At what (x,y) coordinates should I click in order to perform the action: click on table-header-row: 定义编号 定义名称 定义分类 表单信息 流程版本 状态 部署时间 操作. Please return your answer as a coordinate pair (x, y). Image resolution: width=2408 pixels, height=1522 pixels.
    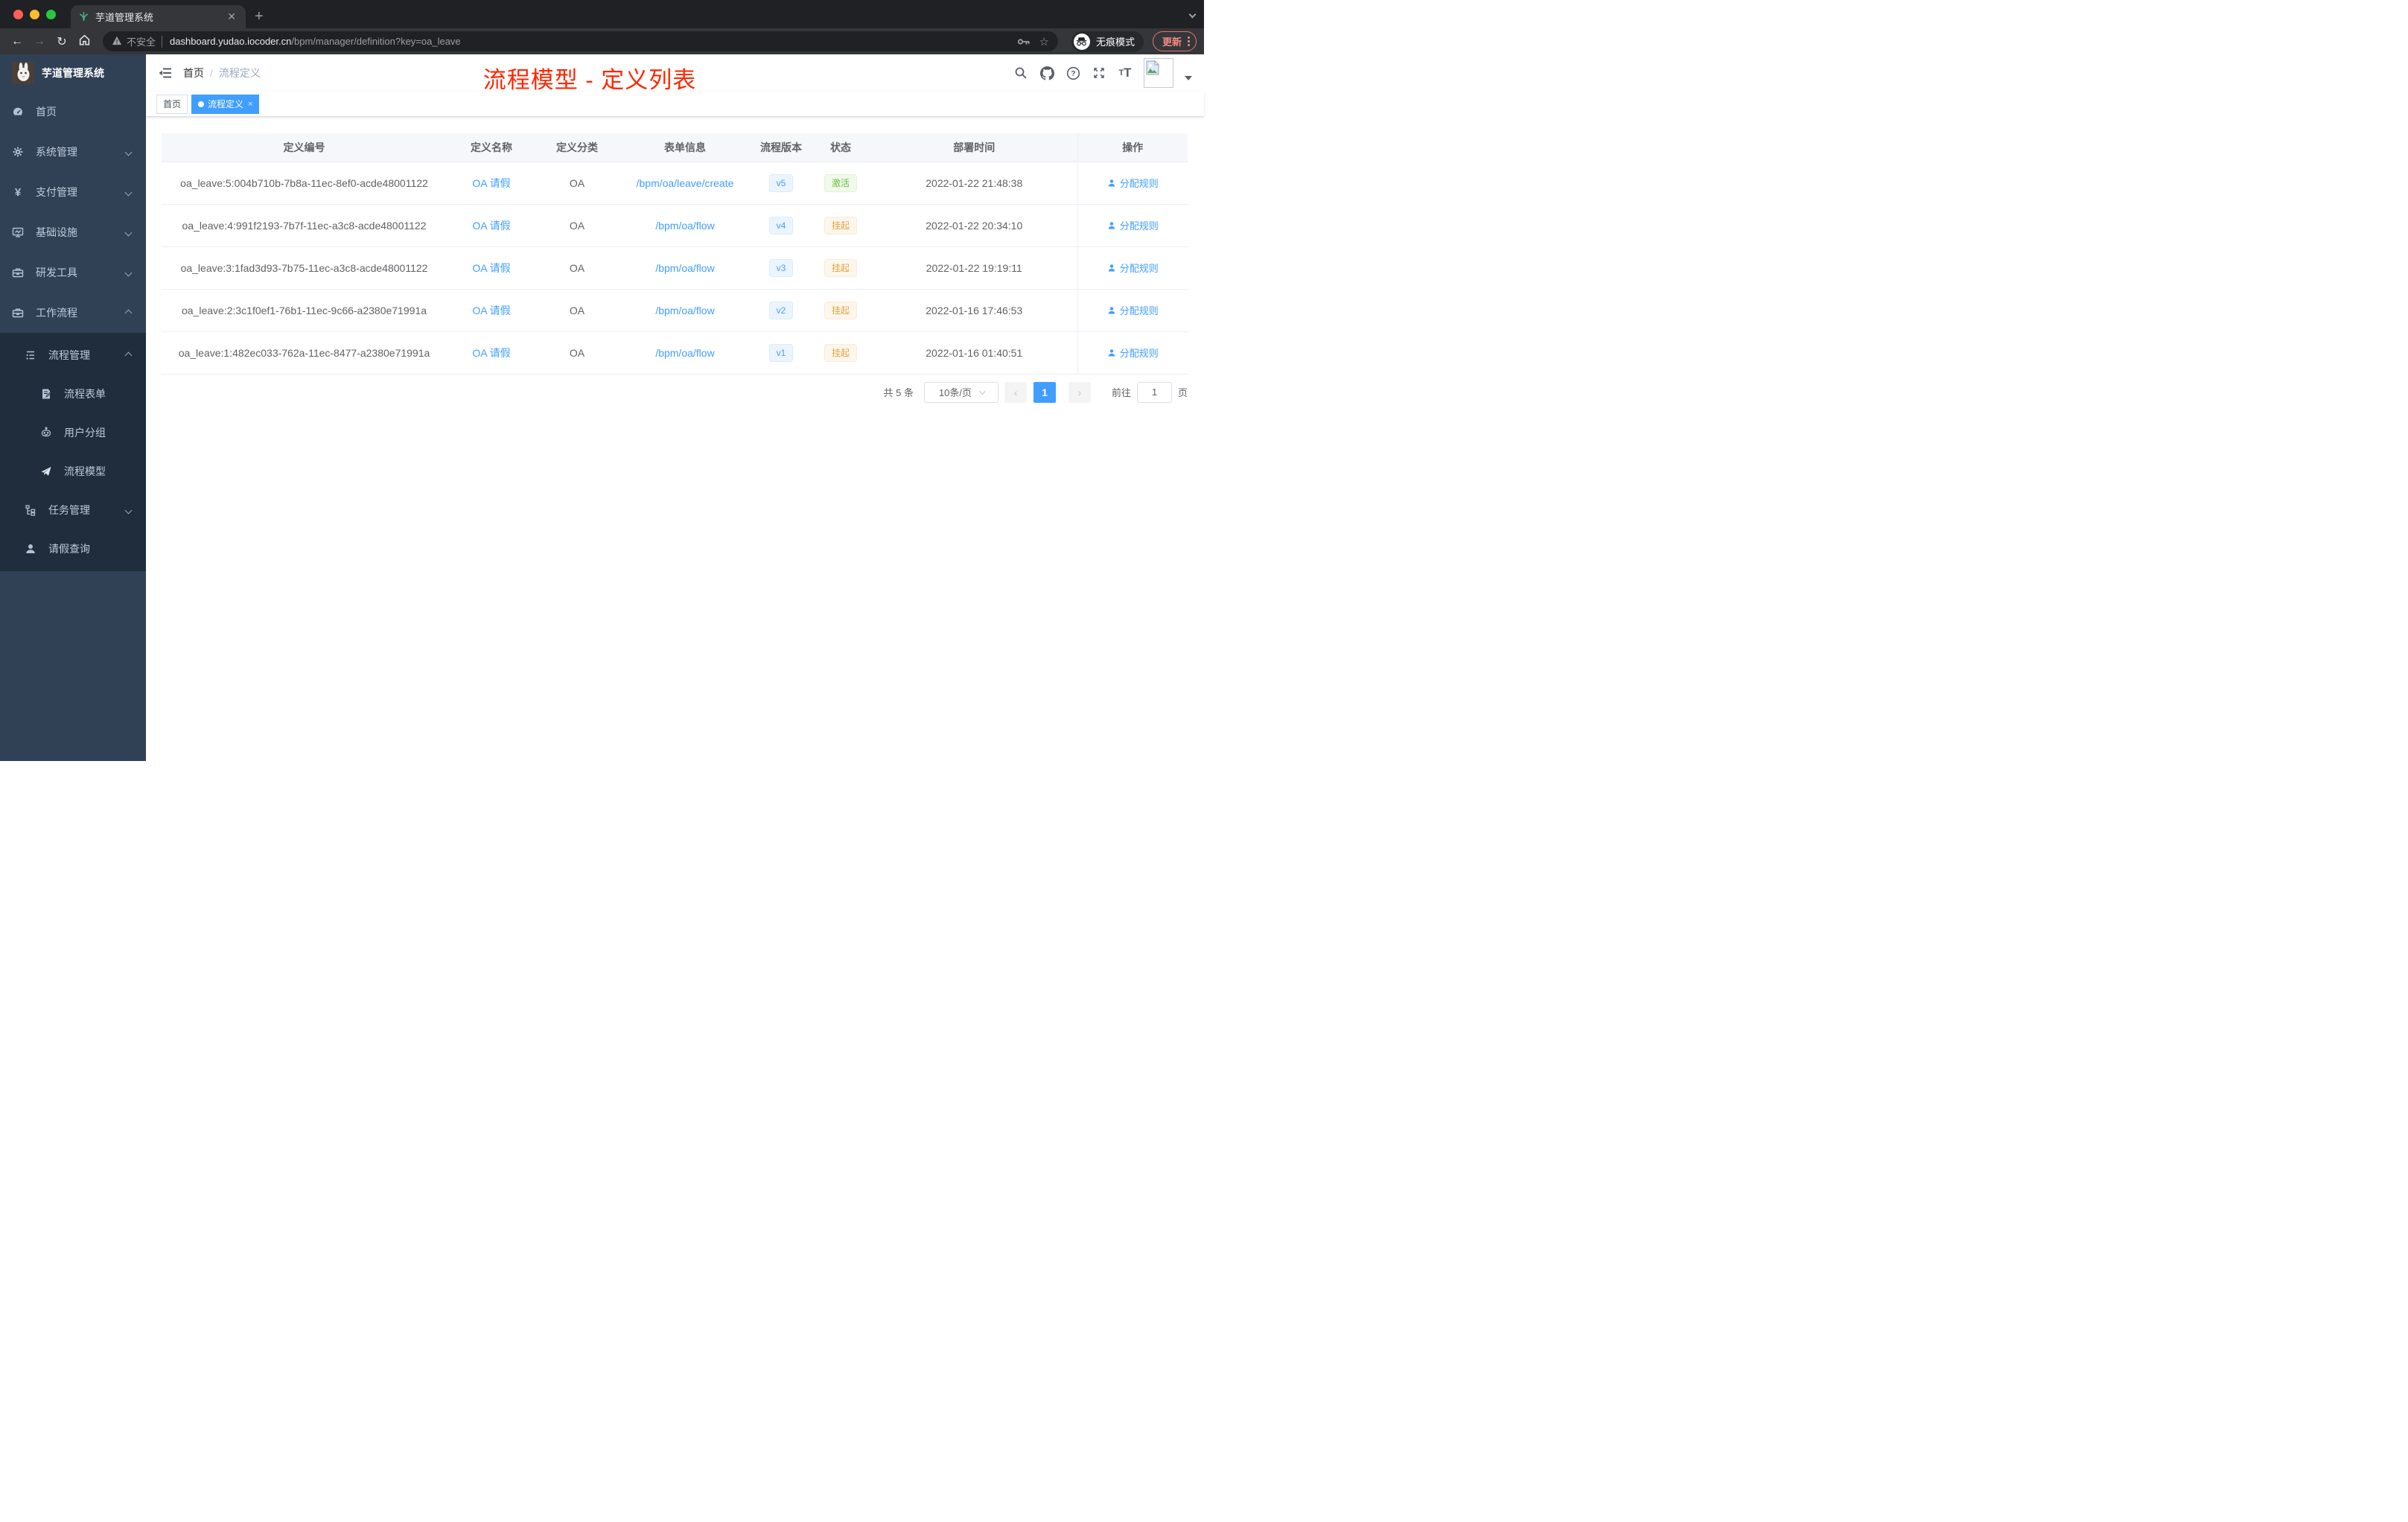
    Looking at the image, I should click on (675, 147).